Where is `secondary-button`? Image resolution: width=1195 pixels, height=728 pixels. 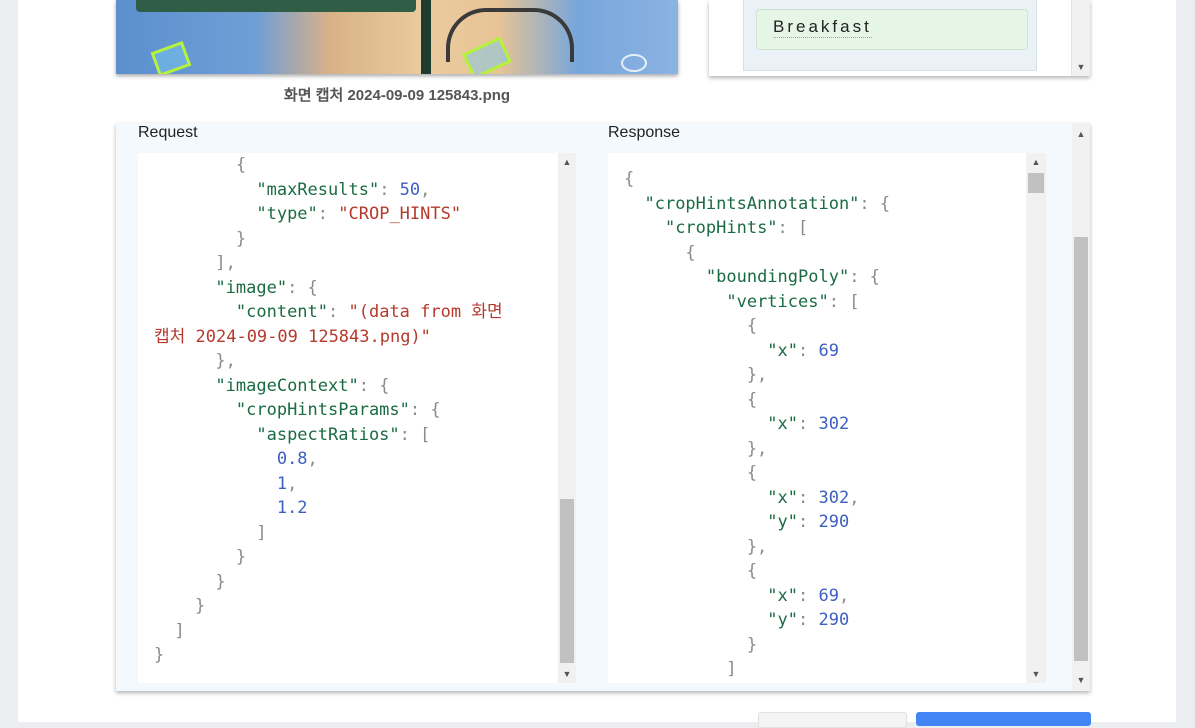
secondary-button is located at coordinates (832, 720).